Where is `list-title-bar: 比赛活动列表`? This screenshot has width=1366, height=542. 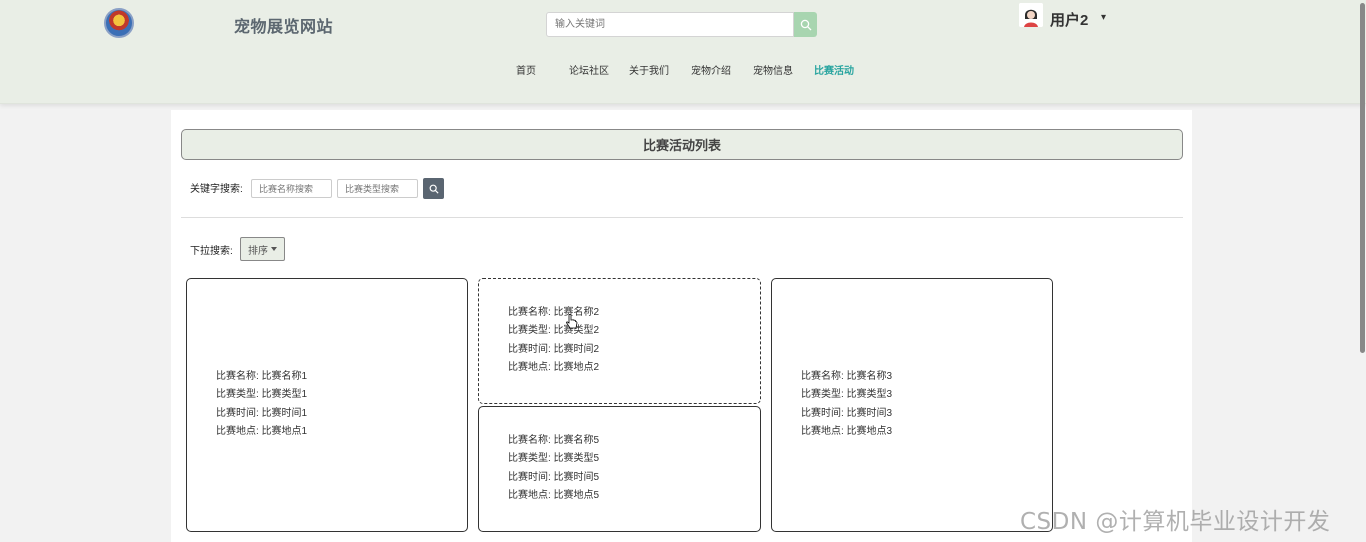 list-title-bar: 比赛活动列表 is located at coordinates (682, 144).